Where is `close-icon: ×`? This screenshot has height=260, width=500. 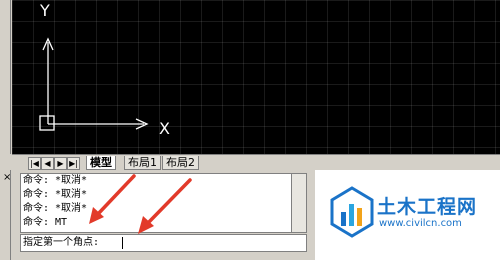 close-icon: × is located at coordinates (7, 178).